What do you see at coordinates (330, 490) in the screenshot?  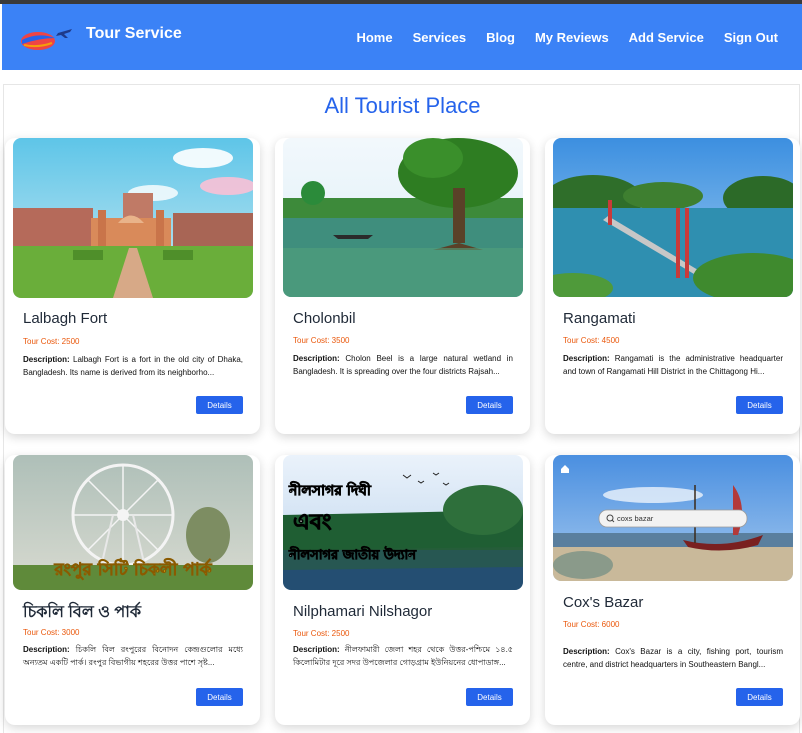 I see `card-image-caption: নীলসাগর দিঘী` at bounding box center [330, 490].